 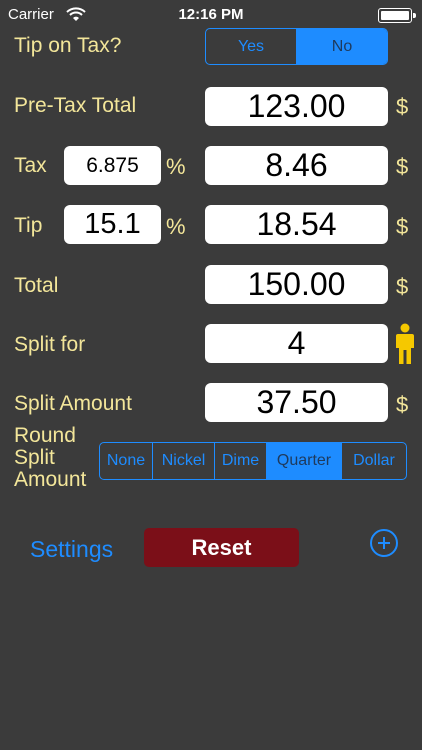 I want to click on tip-rate-input: 15.1, so click(x=112, y=224).